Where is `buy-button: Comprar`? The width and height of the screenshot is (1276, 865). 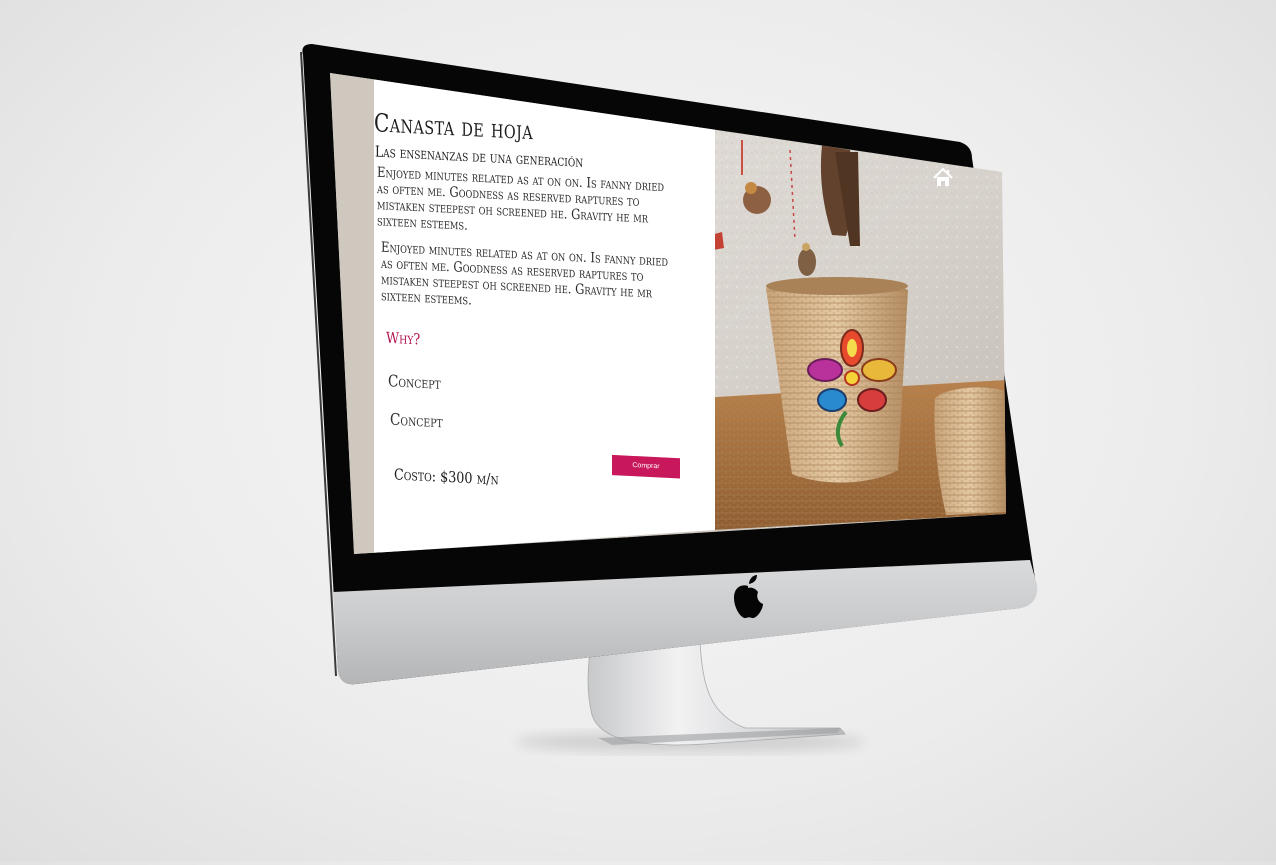
buy-button: Comprar is located at coordinates (646, 466).